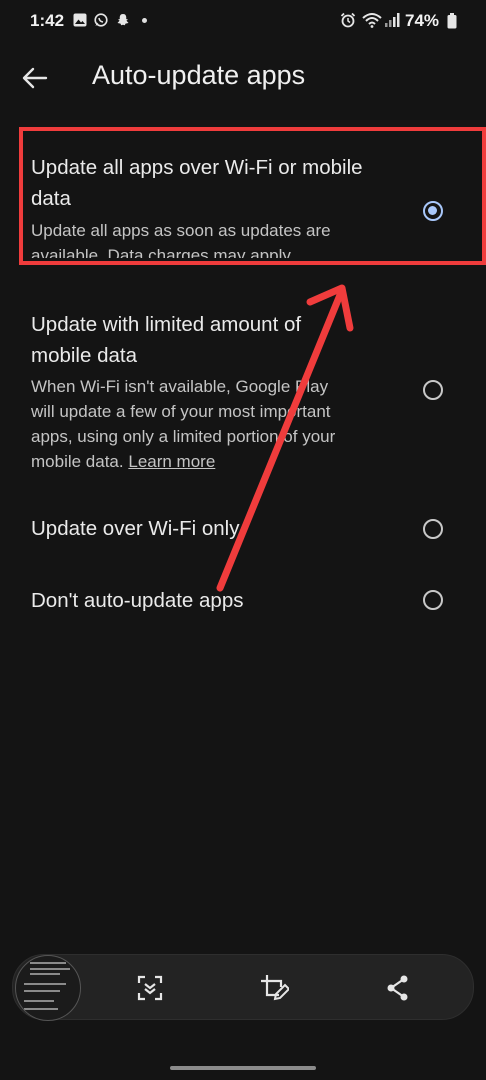  What do you see at coordinates (372, 20) in the screenshot?
I see `wifi-icon` at bounding box center [372, 20].